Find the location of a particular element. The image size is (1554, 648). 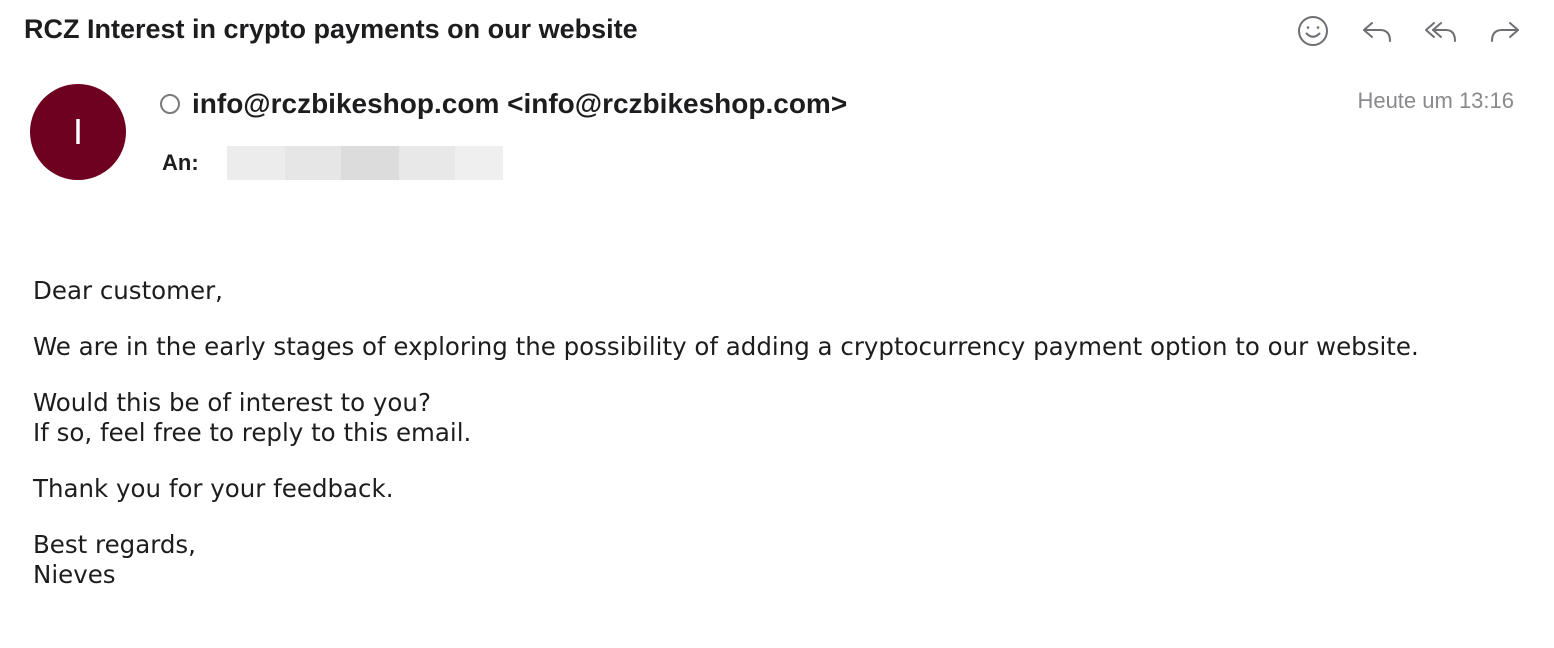

question-line: Would this be of interest to you? is located at coordinates (232, 402).